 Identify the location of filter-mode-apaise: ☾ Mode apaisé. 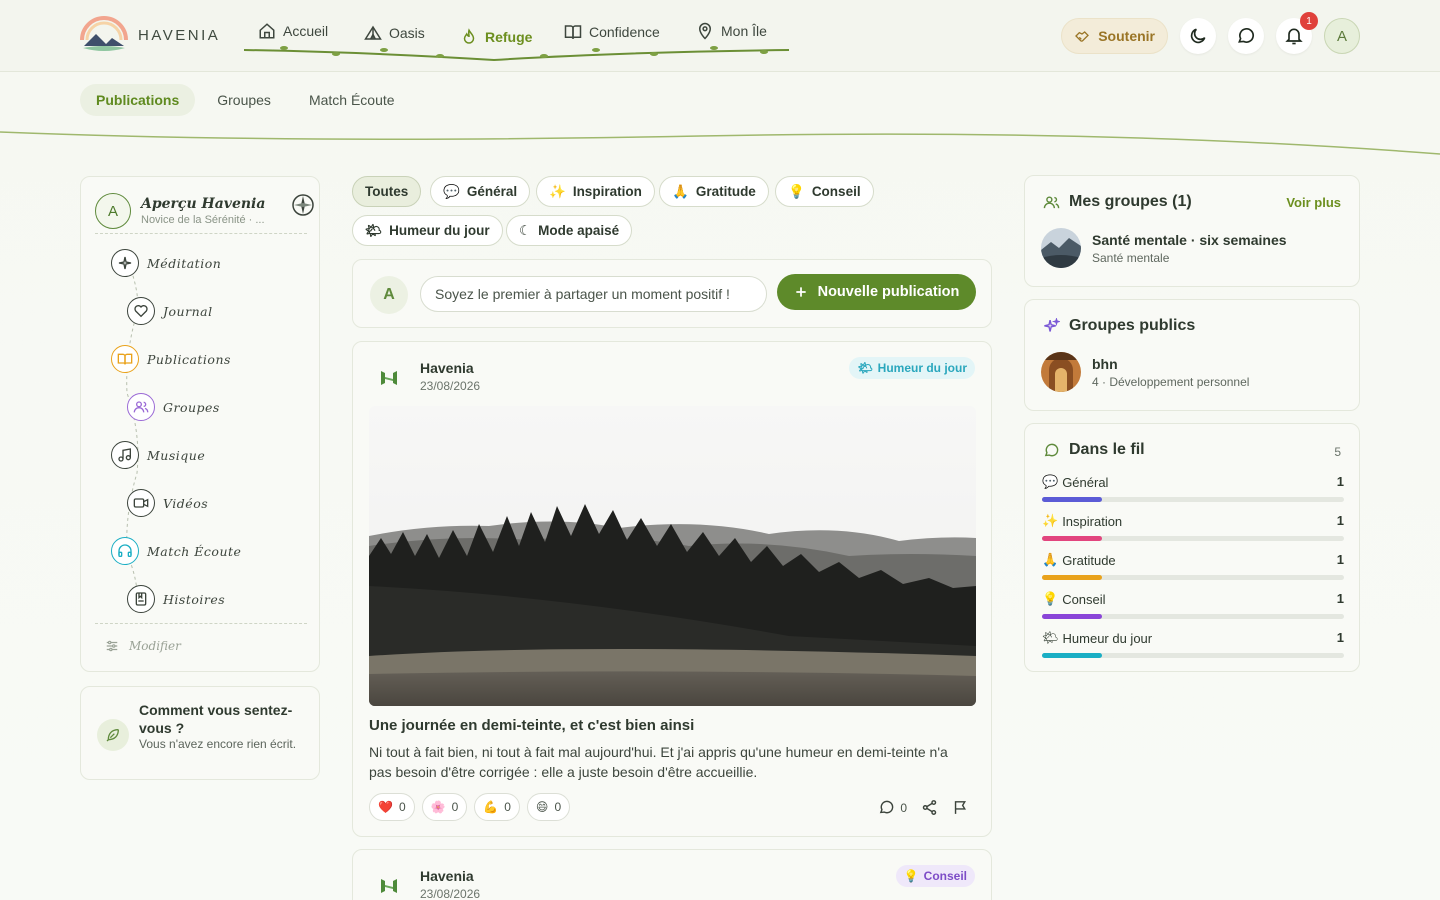
(569, 230).